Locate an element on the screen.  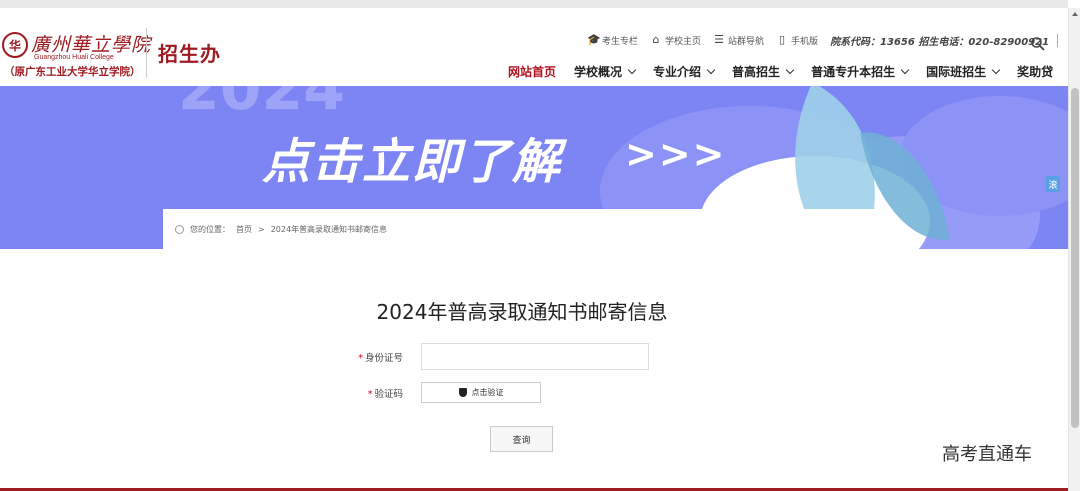
shield-icon is located at coordinates (462, 392).